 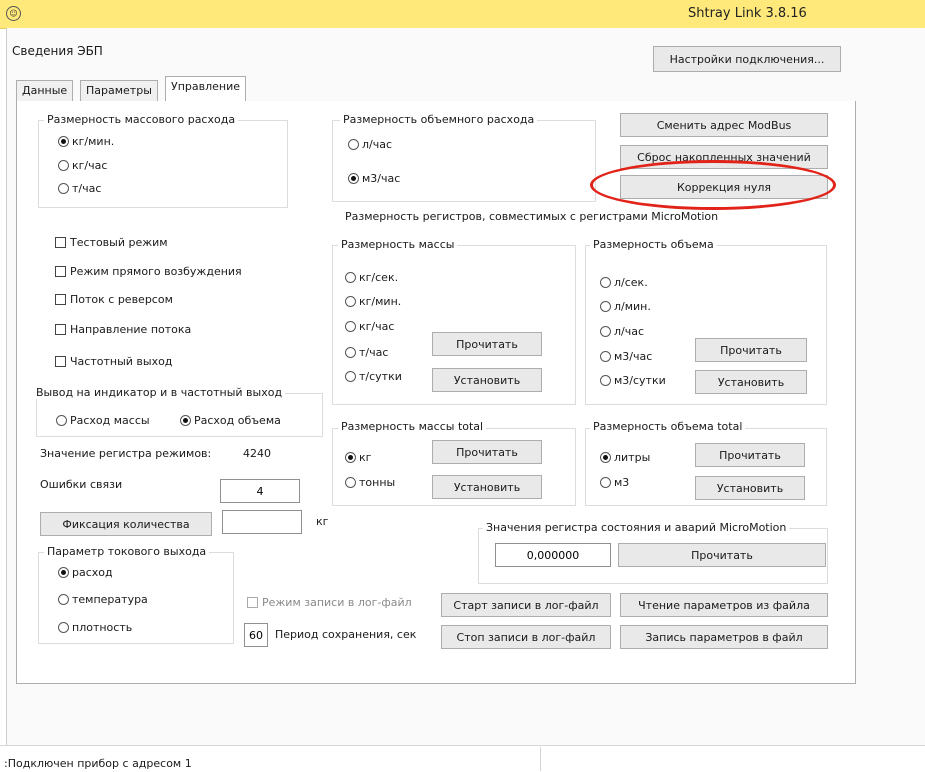 I want to click on write-params-to-file-button: Запись параметров в файл, so click(x=724, y=637).